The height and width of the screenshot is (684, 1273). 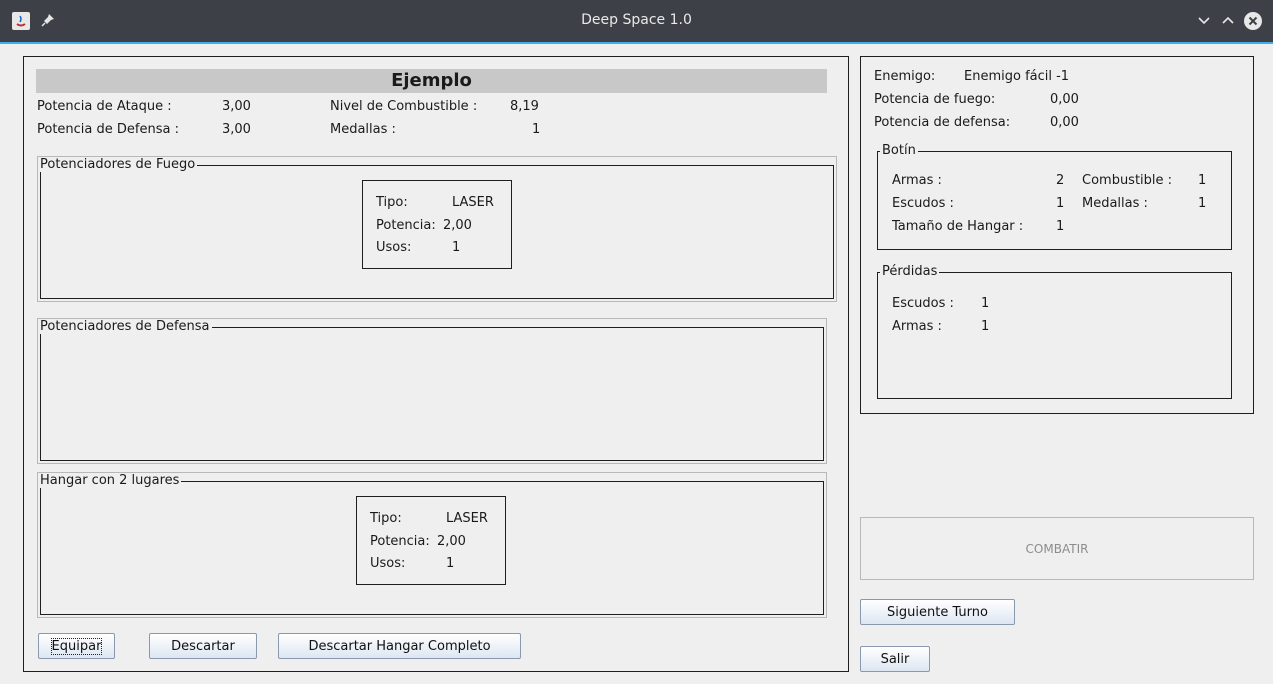 What do you see at coordinates (236, 106) in the screenshot?
I see `attack-value: 3,00` at bounding box center [236, 106].